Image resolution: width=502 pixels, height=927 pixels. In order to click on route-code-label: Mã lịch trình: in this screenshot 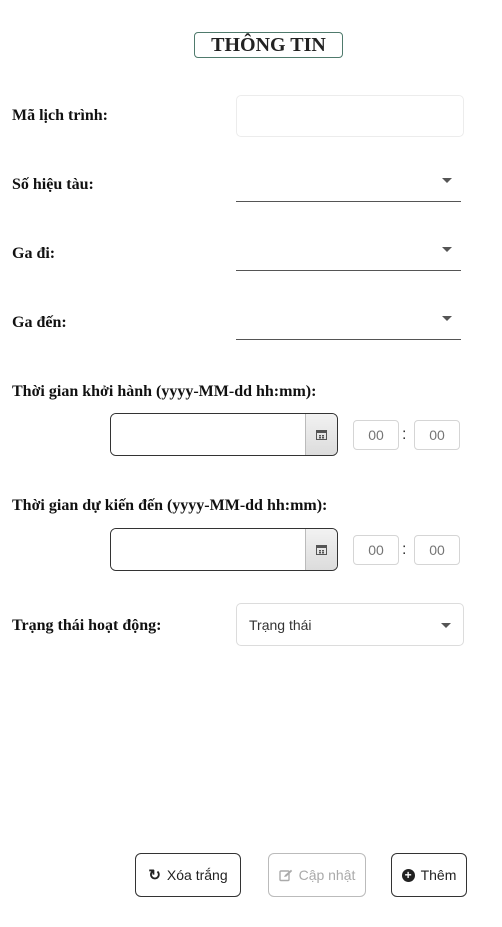, I will do `click(60, 115)`.